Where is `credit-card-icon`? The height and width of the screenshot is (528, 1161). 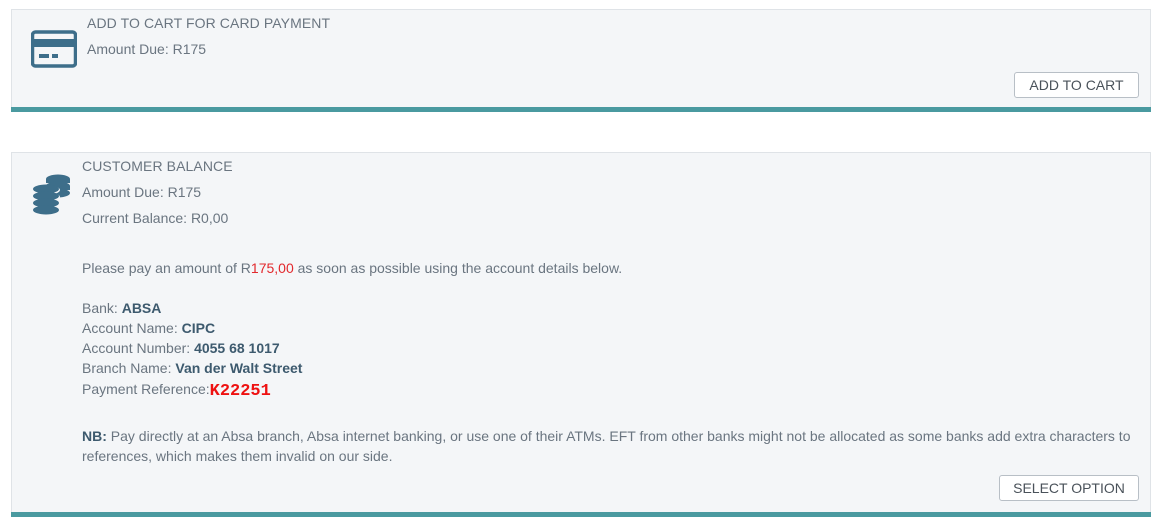 credit-card-icon is located at coordinates (54, 51).